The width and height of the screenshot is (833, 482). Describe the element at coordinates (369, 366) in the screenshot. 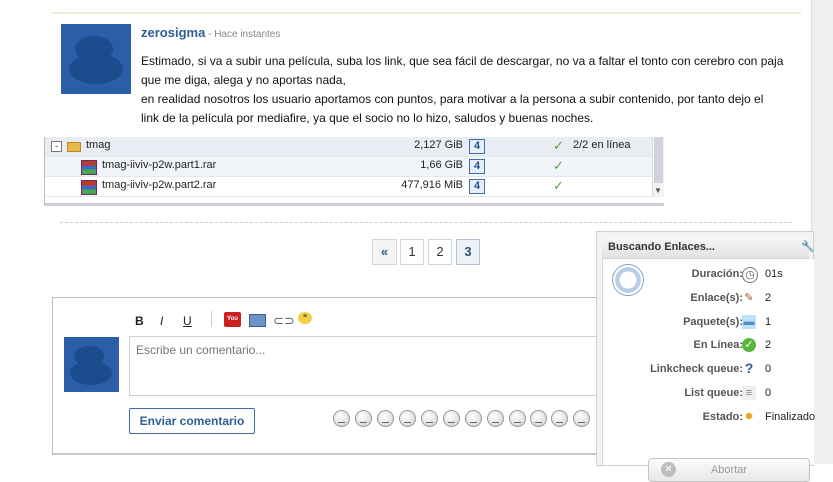

I see `comment-input` at that location.